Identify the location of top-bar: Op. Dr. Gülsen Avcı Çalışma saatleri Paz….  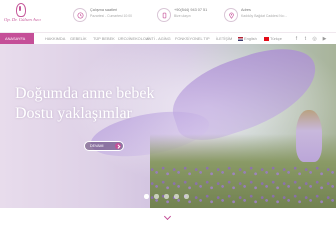
(168, 16).